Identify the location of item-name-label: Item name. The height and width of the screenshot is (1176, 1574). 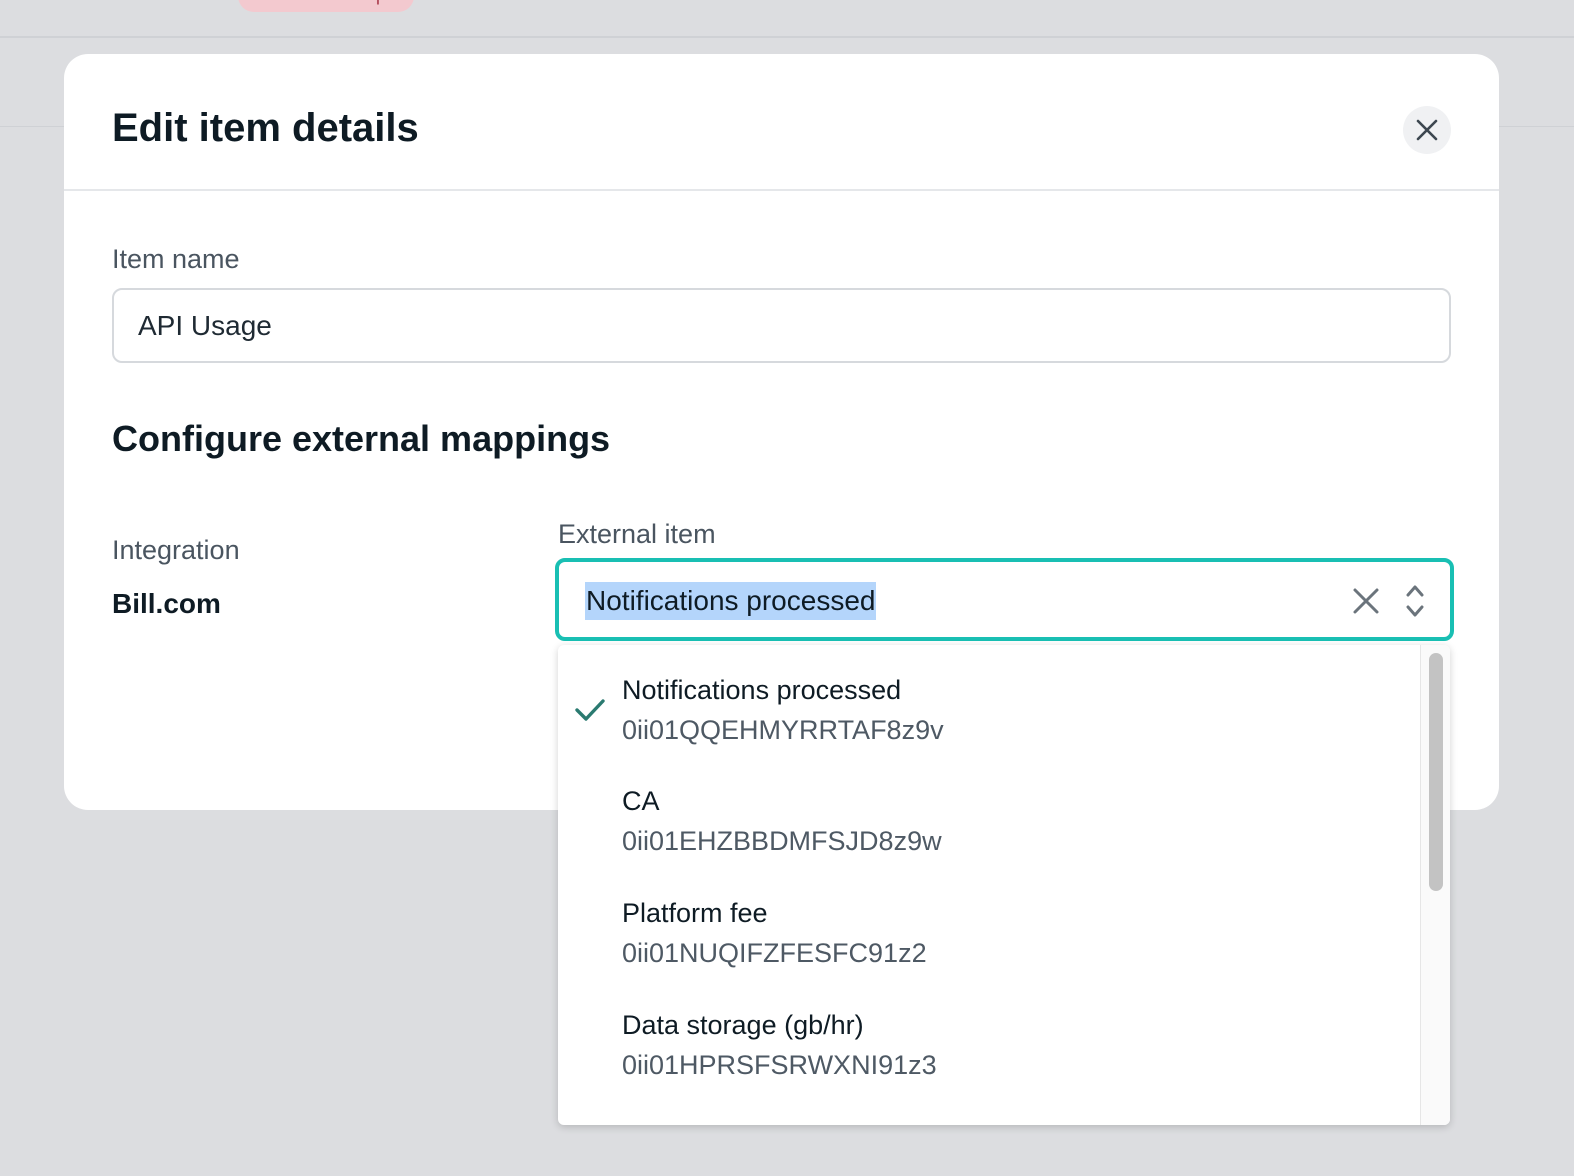
(176, 259).